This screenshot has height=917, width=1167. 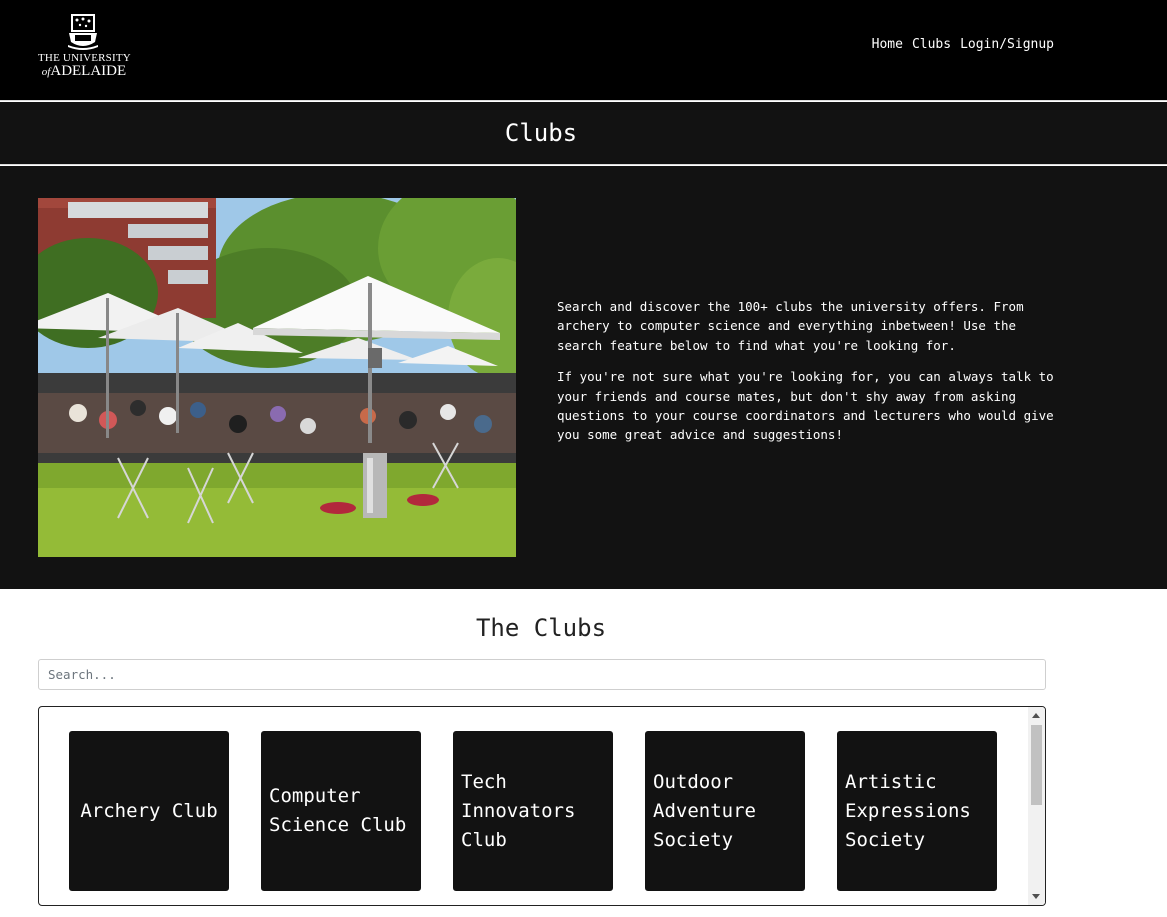 I want to click on main-nav: Home Clubs Login/Signup, so click(x=963, y=44).